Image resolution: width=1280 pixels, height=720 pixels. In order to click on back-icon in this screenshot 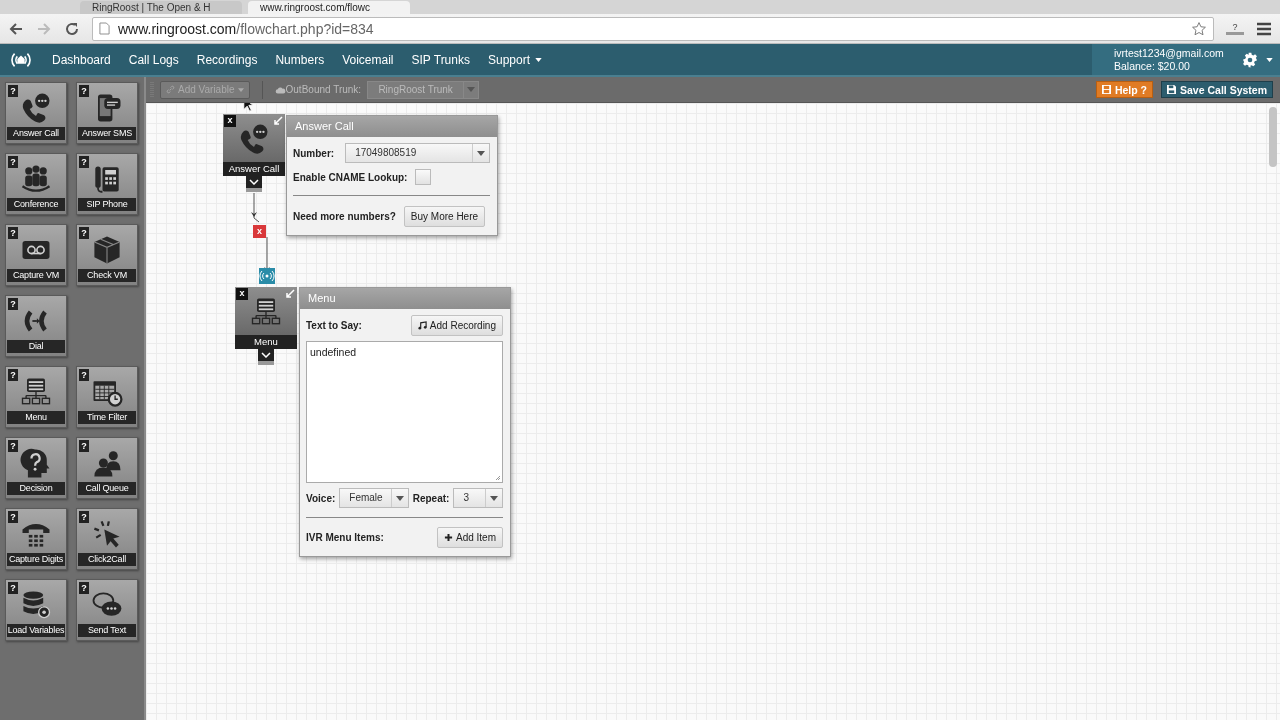, I will do `click(16, 28)`.